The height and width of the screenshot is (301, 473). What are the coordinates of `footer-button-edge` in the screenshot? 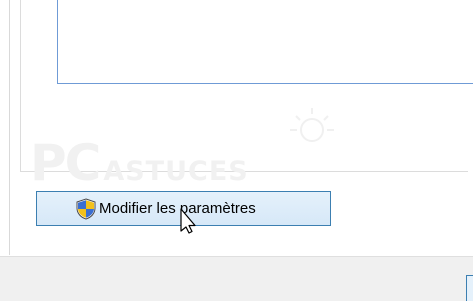 It's located at (469, 288).